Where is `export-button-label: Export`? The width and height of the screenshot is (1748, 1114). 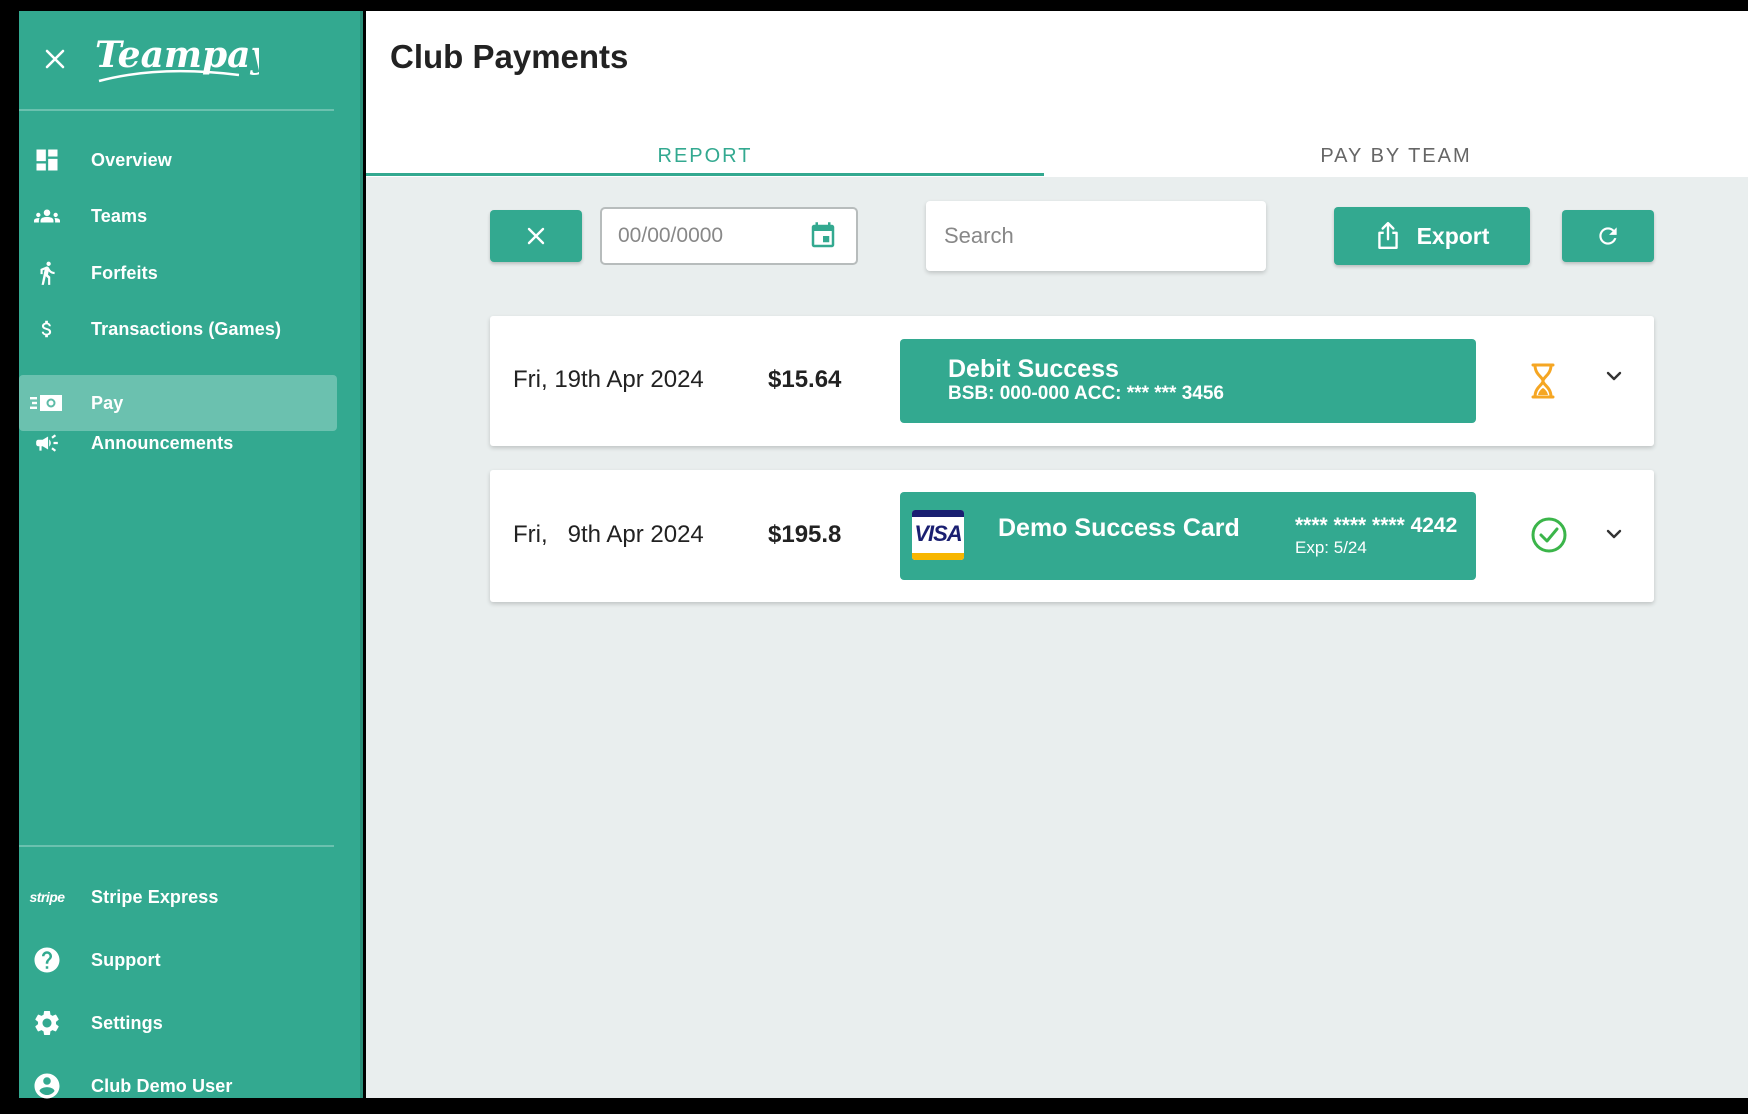
export-button-label: Export is located at coordinates (1453, 235).